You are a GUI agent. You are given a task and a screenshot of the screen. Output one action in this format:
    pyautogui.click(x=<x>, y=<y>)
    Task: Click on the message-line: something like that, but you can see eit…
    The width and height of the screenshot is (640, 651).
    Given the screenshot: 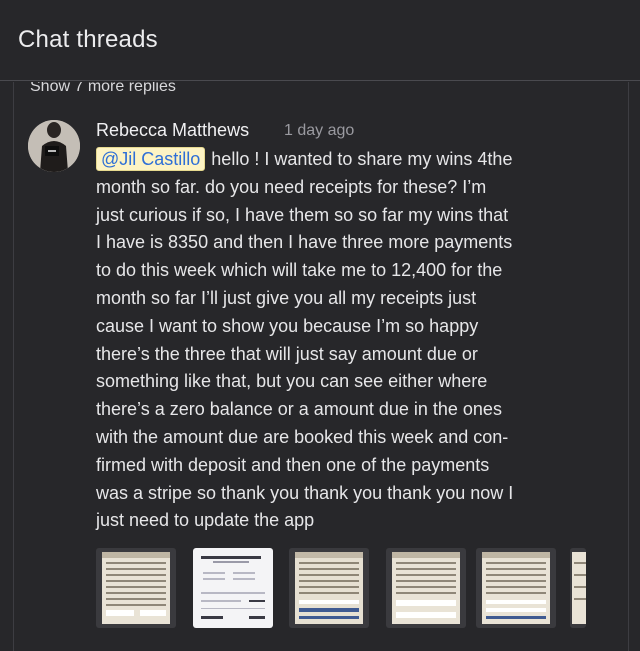 What is the action you would take?
    pyautogui.click(x=292, y=381)
    